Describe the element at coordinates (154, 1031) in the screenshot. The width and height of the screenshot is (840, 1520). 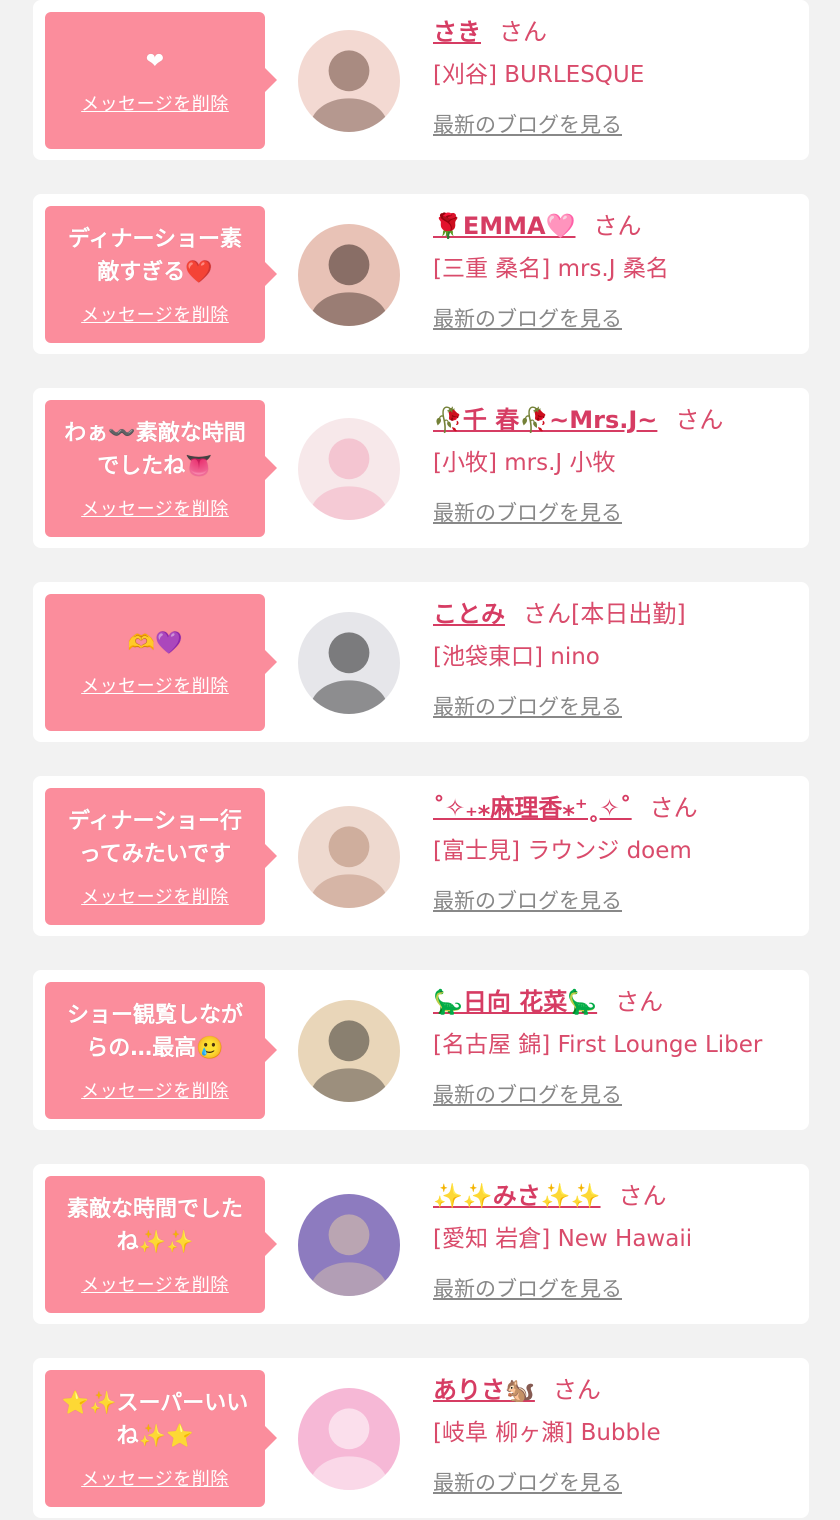
I see `message-text: ショー観覧しなが らの…最高🥲` at that location.